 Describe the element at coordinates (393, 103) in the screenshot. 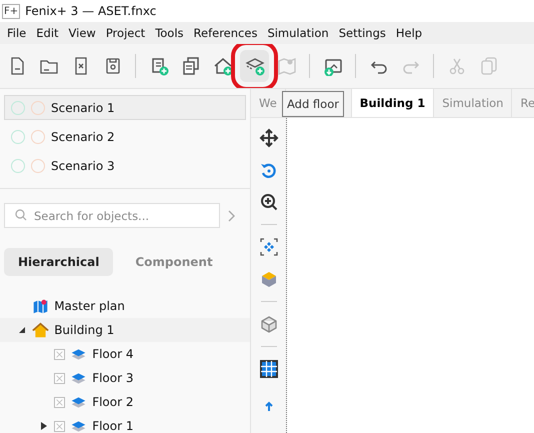

I see `document-tab: Building 1` at that location.